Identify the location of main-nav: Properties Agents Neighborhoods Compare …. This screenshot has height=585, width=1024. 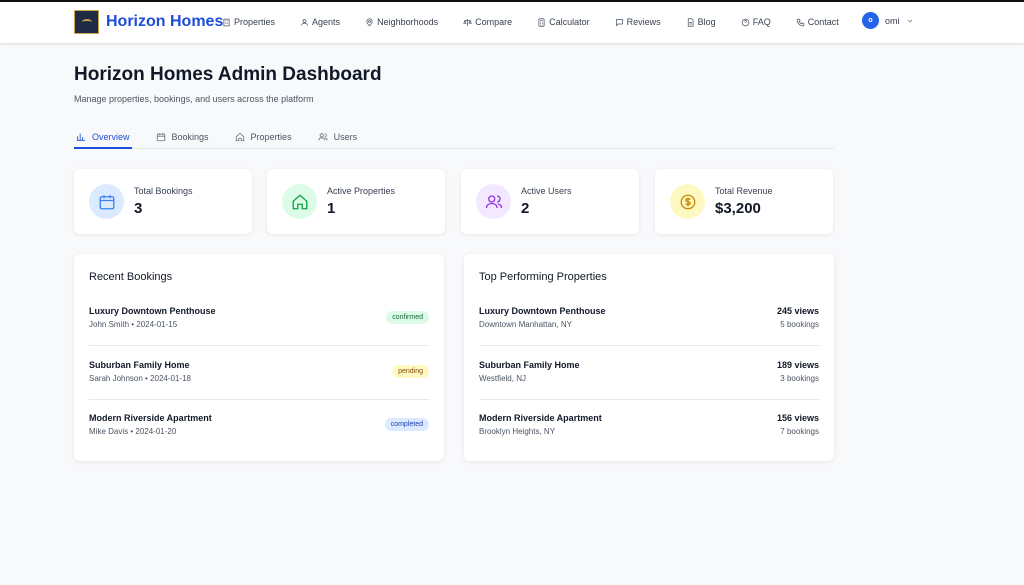
(543, 22).